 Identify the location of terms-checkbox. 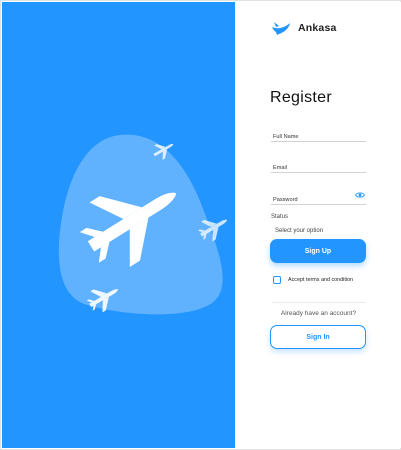
(277, 280).